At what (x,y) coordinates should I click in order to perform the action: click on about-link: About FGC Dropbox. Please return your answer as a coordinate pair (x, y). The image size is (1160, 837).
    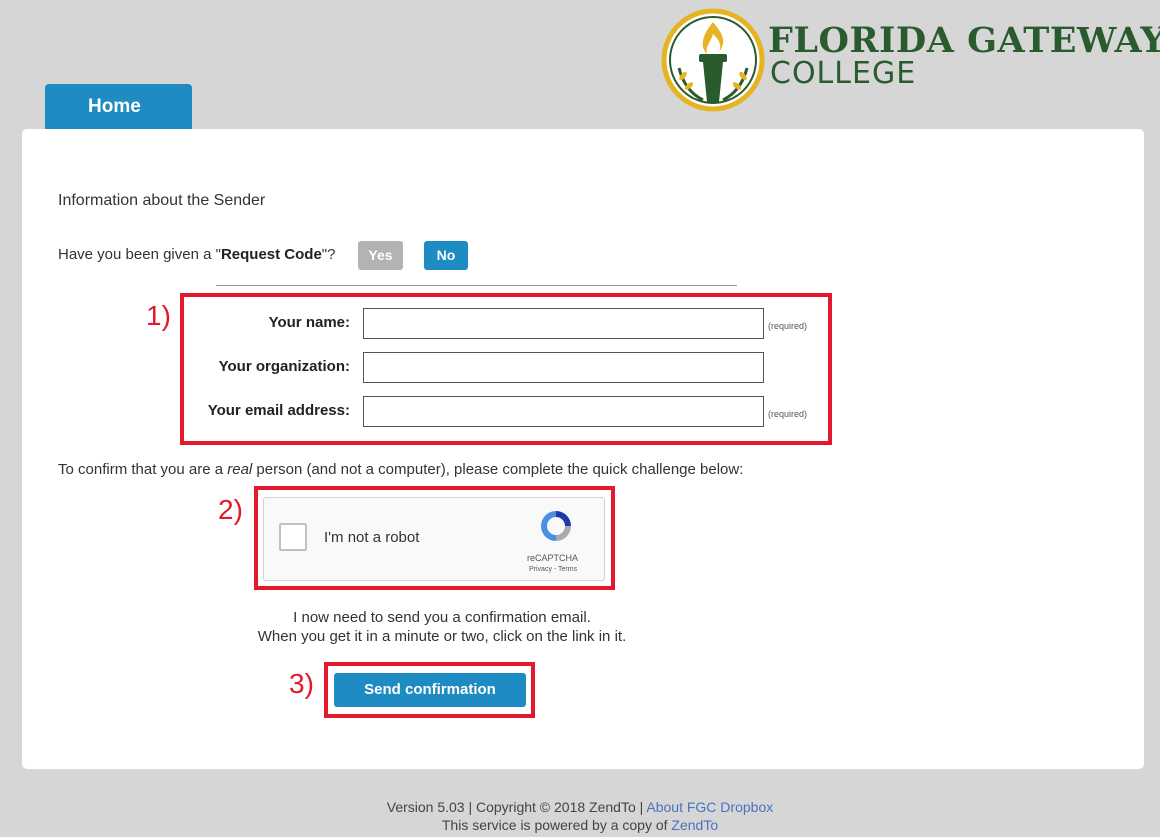
    Looking at the image, I should click on (709, 807).